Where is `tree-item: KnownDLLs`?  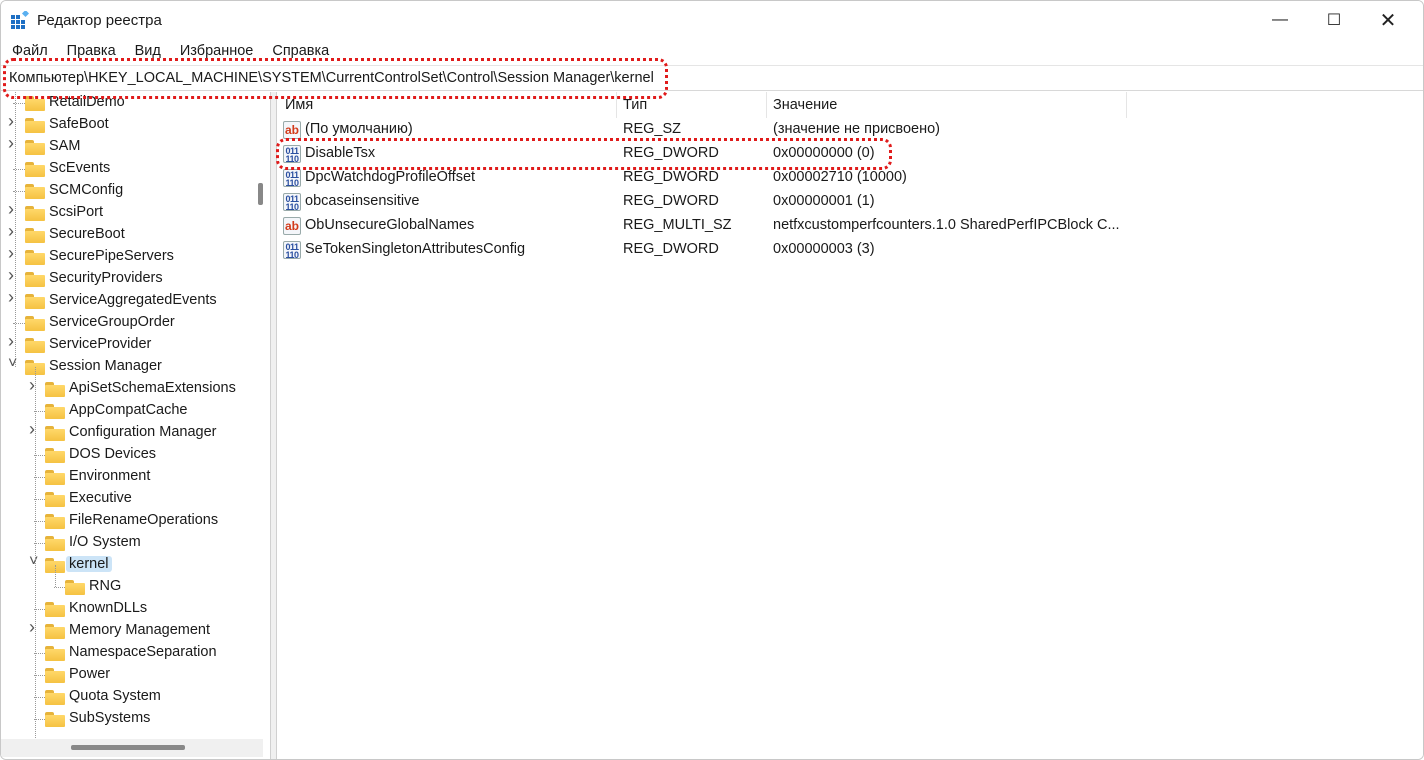 tree-item: KnownDLLs is located at coordinates (132, 609).